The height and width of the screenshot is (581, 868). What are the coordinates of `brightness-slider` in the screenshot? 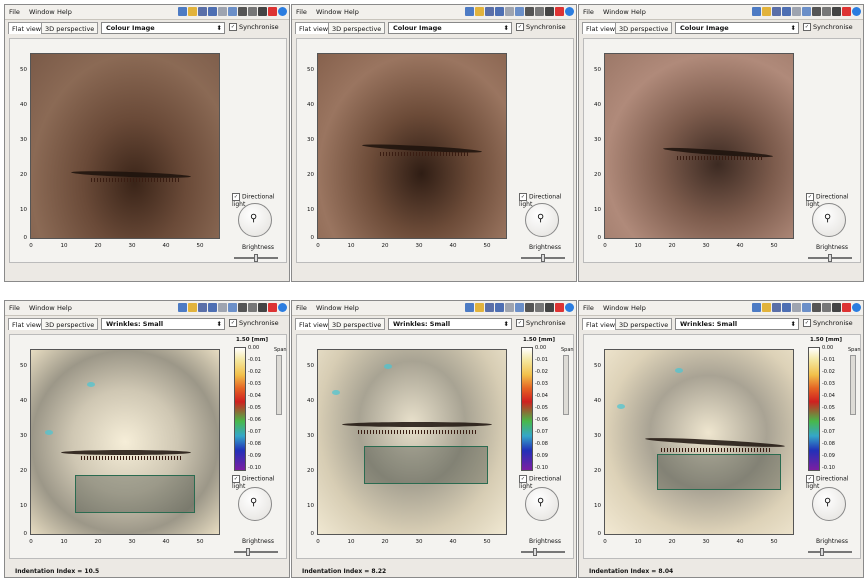 It's located at (256, 552).